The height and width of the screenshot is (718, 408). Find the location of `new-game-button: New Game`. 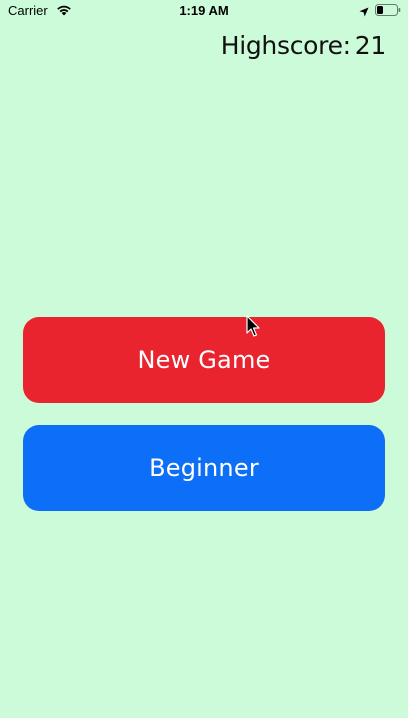

new-game-button: New Game is located at coordinates (204, 360).